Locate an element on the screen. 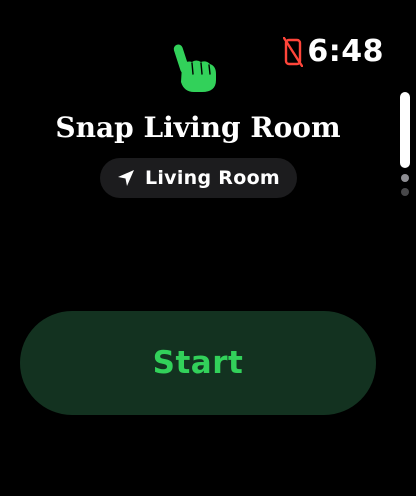 This screenshot has width=416, height=496. location-chip: Living Room is located at coordinates (198, 178).